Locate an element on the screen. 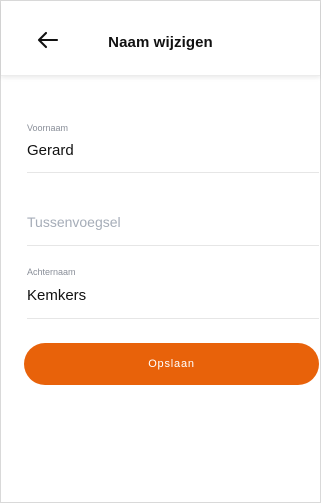  last-name-field: Achternaam Kemkers is located at coordinates (173, 291).